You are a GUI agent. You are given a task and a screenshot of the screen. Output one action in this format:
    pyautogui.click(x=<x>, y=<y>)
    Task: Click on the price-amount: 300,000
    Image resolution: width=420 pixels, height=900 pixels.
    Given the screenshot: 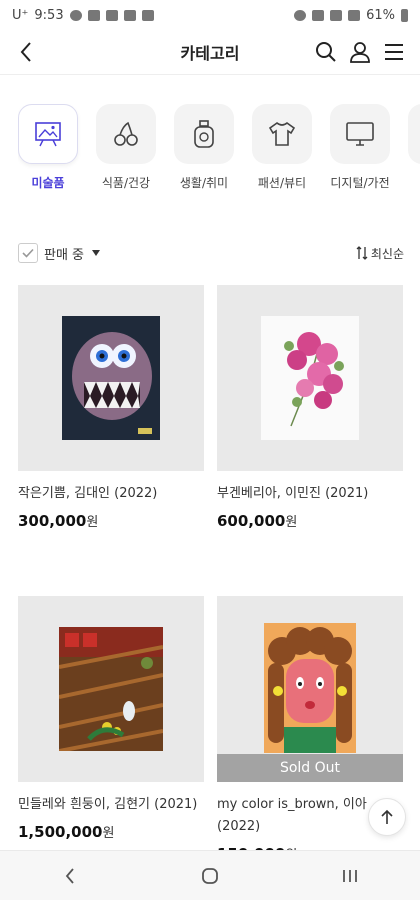 What is the action you would take?
    pyautogui.click(x=52, y=521)
    